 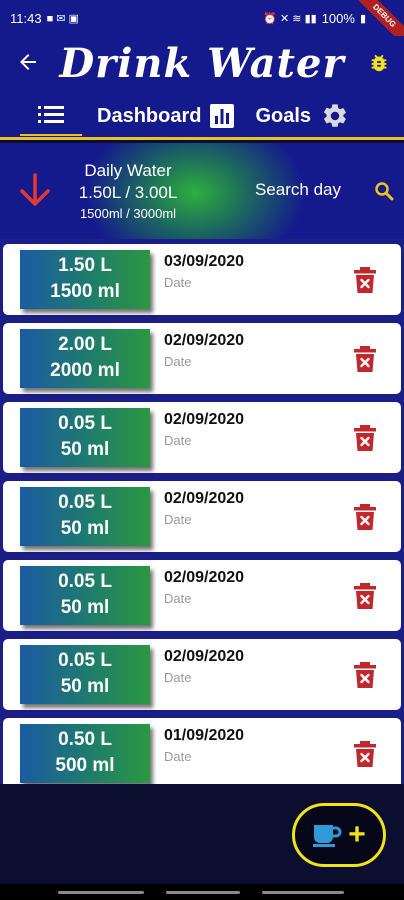 I want to click on nav-recents, so click(x=303, y=892).